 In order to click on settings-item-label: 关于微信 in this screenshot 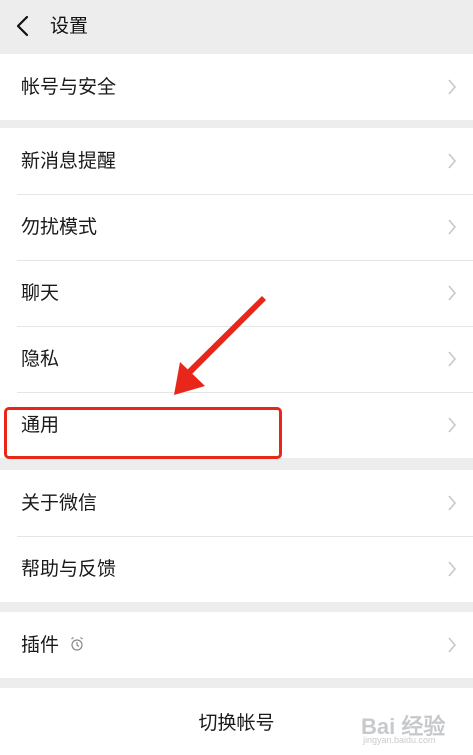, I will do `click(59, 503)`.